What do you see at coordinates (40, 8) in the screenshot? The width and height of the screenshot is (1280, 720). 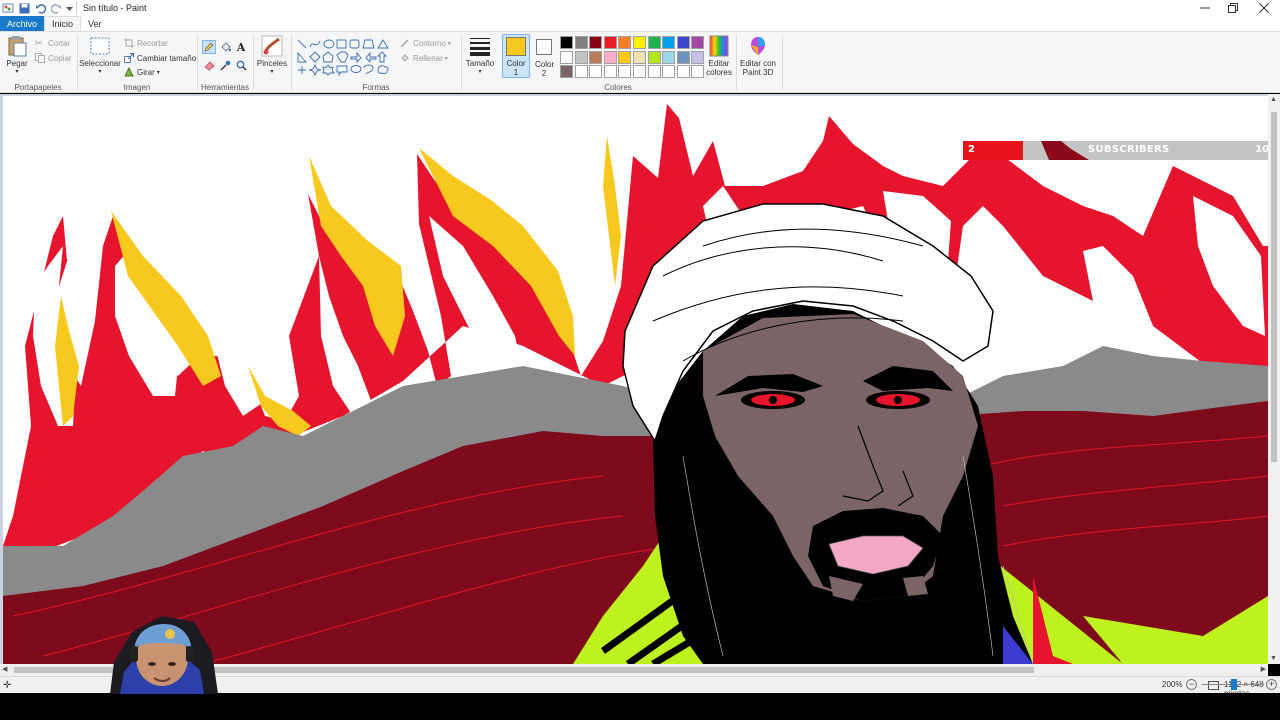 I see `undo-icon` at bounding box center [40, 8].